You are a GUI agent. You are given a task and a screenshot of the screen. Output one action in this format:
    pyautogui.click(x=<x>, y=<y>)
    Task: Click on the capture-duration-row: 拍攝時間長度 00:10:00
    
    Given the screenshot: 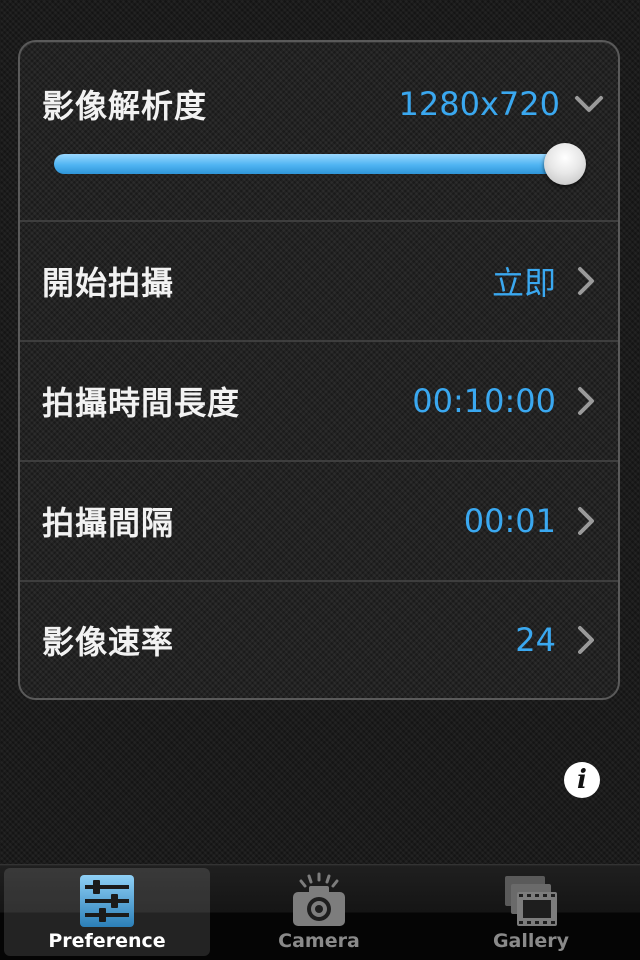 What is the action you would take?
    pyautogui.click(x=319, y=402)
    